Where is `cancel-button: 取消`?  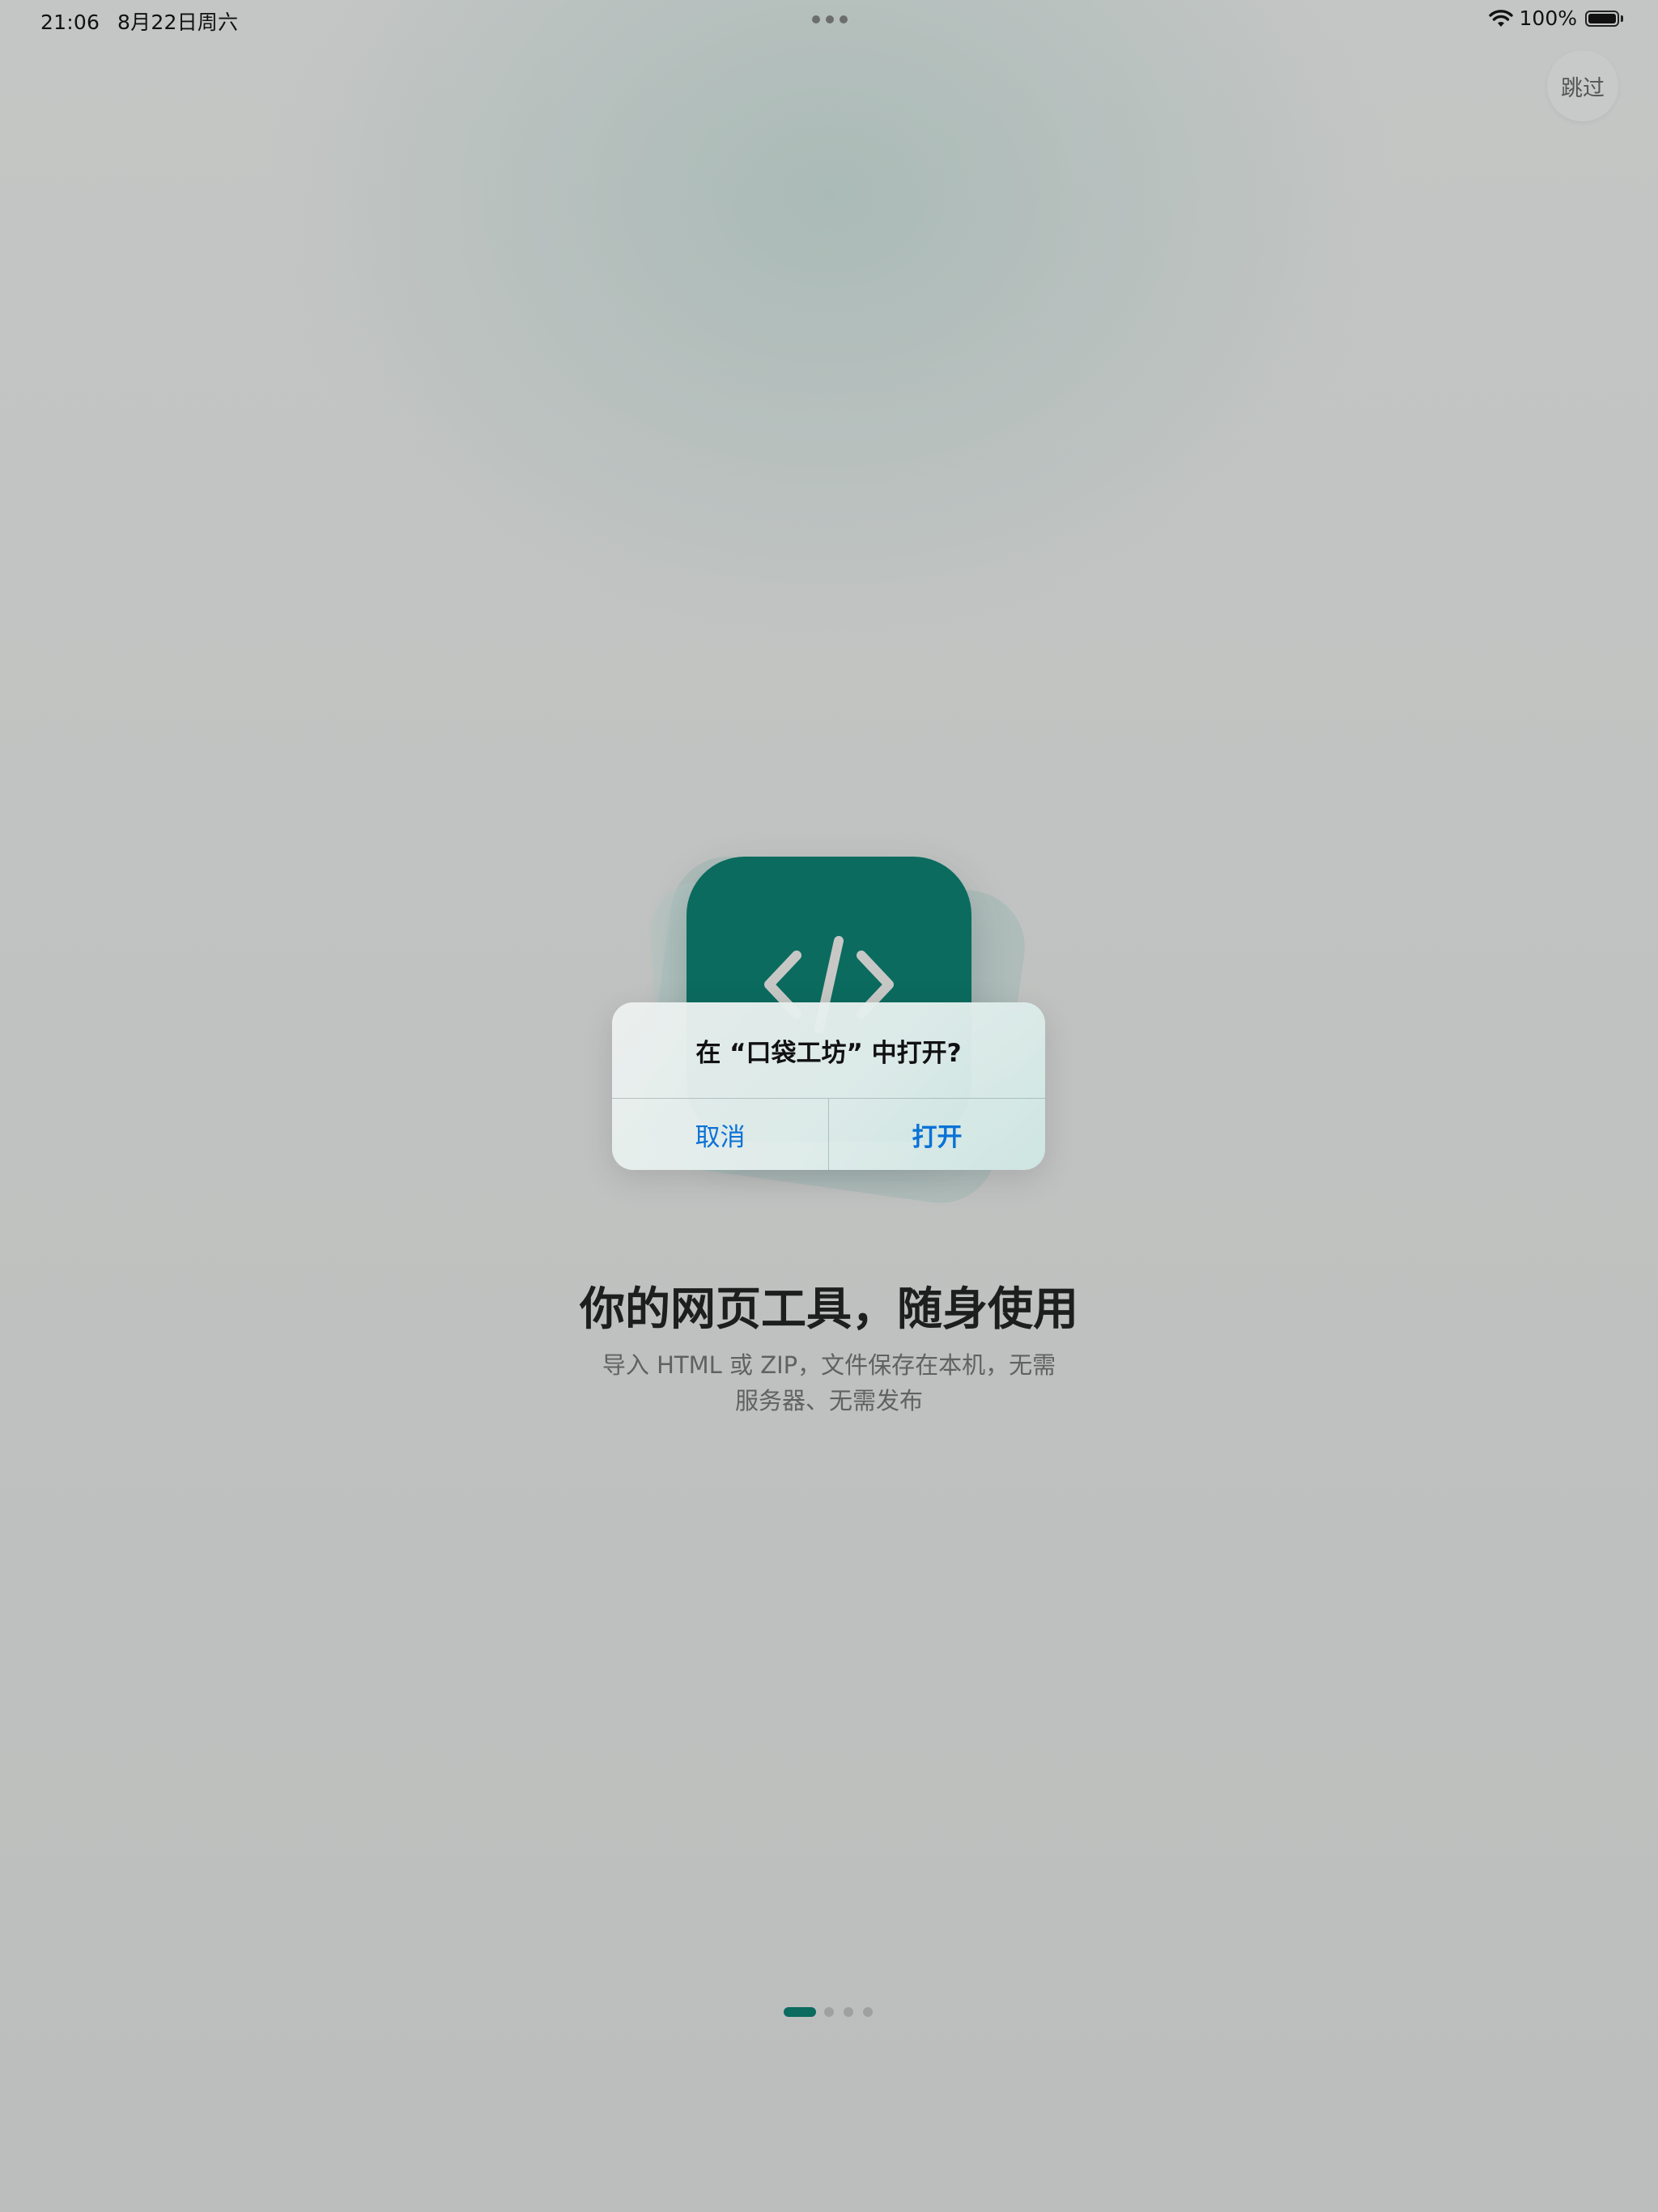
cancel-button: 取消 is located at coordinates (720, 1135).